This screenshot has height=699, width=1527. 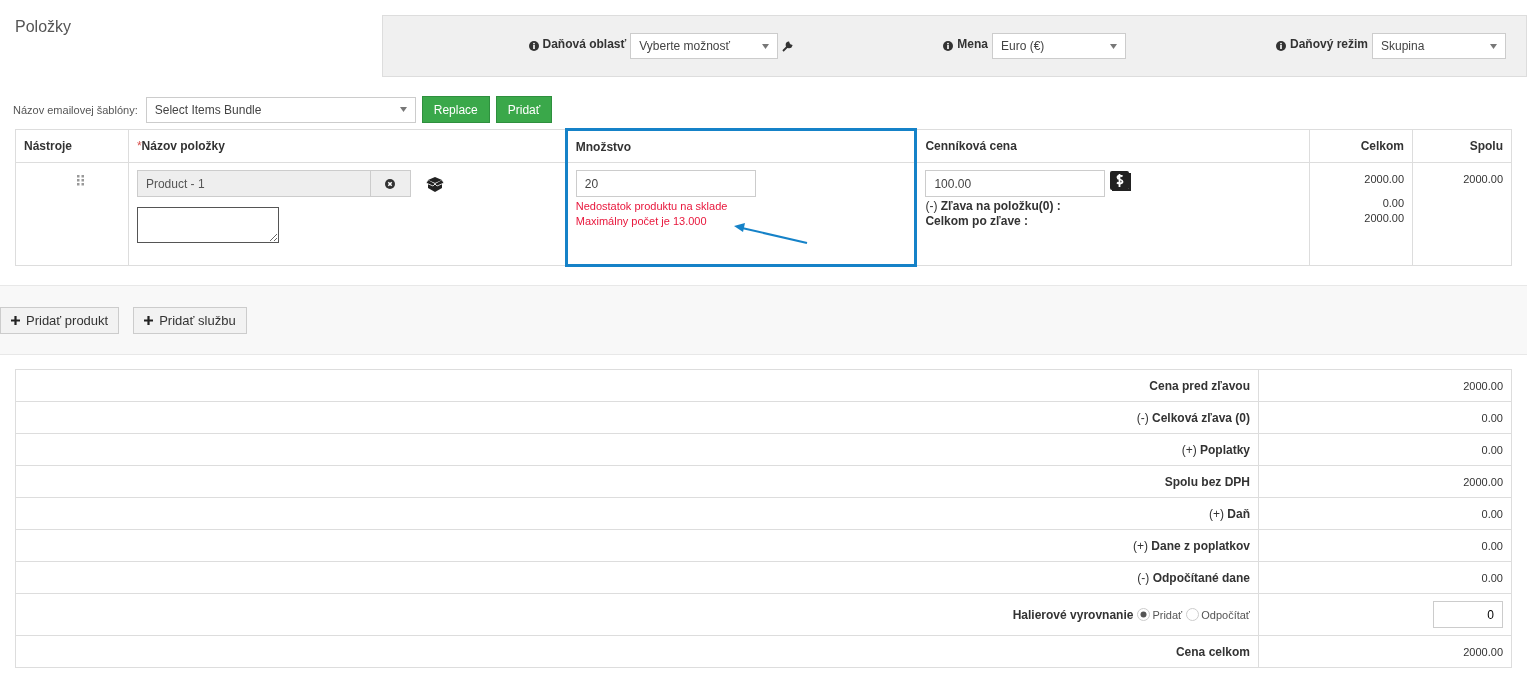 I want to click on wrench-icon, so click(x=788, y=46).